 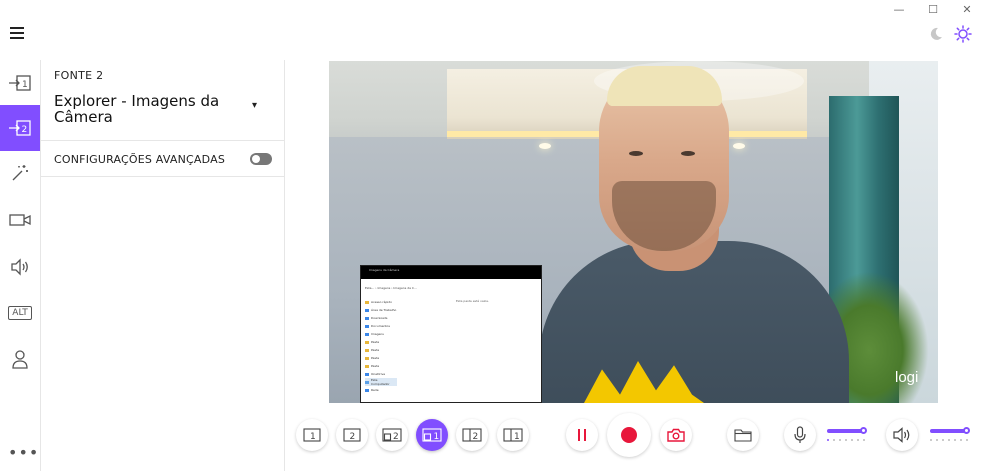 I want to click on chevron-down-icon: ▾, so click(x=254, y=105).